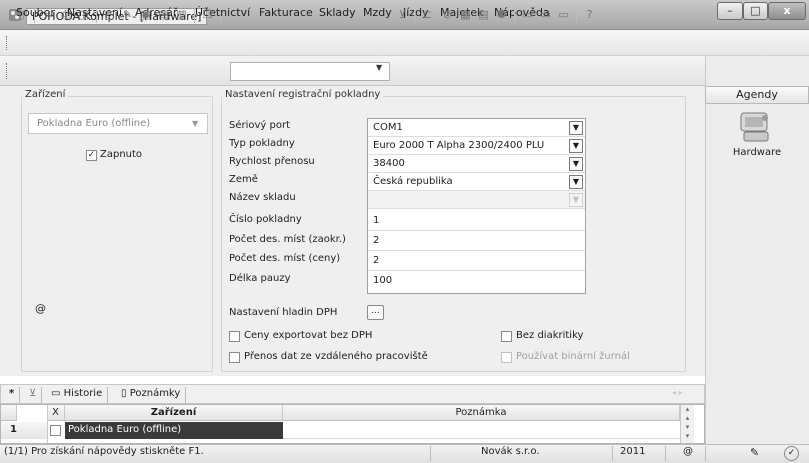 The image size is (809, 463). I want to click on calculator-icon: ▤, so click(483, 15).